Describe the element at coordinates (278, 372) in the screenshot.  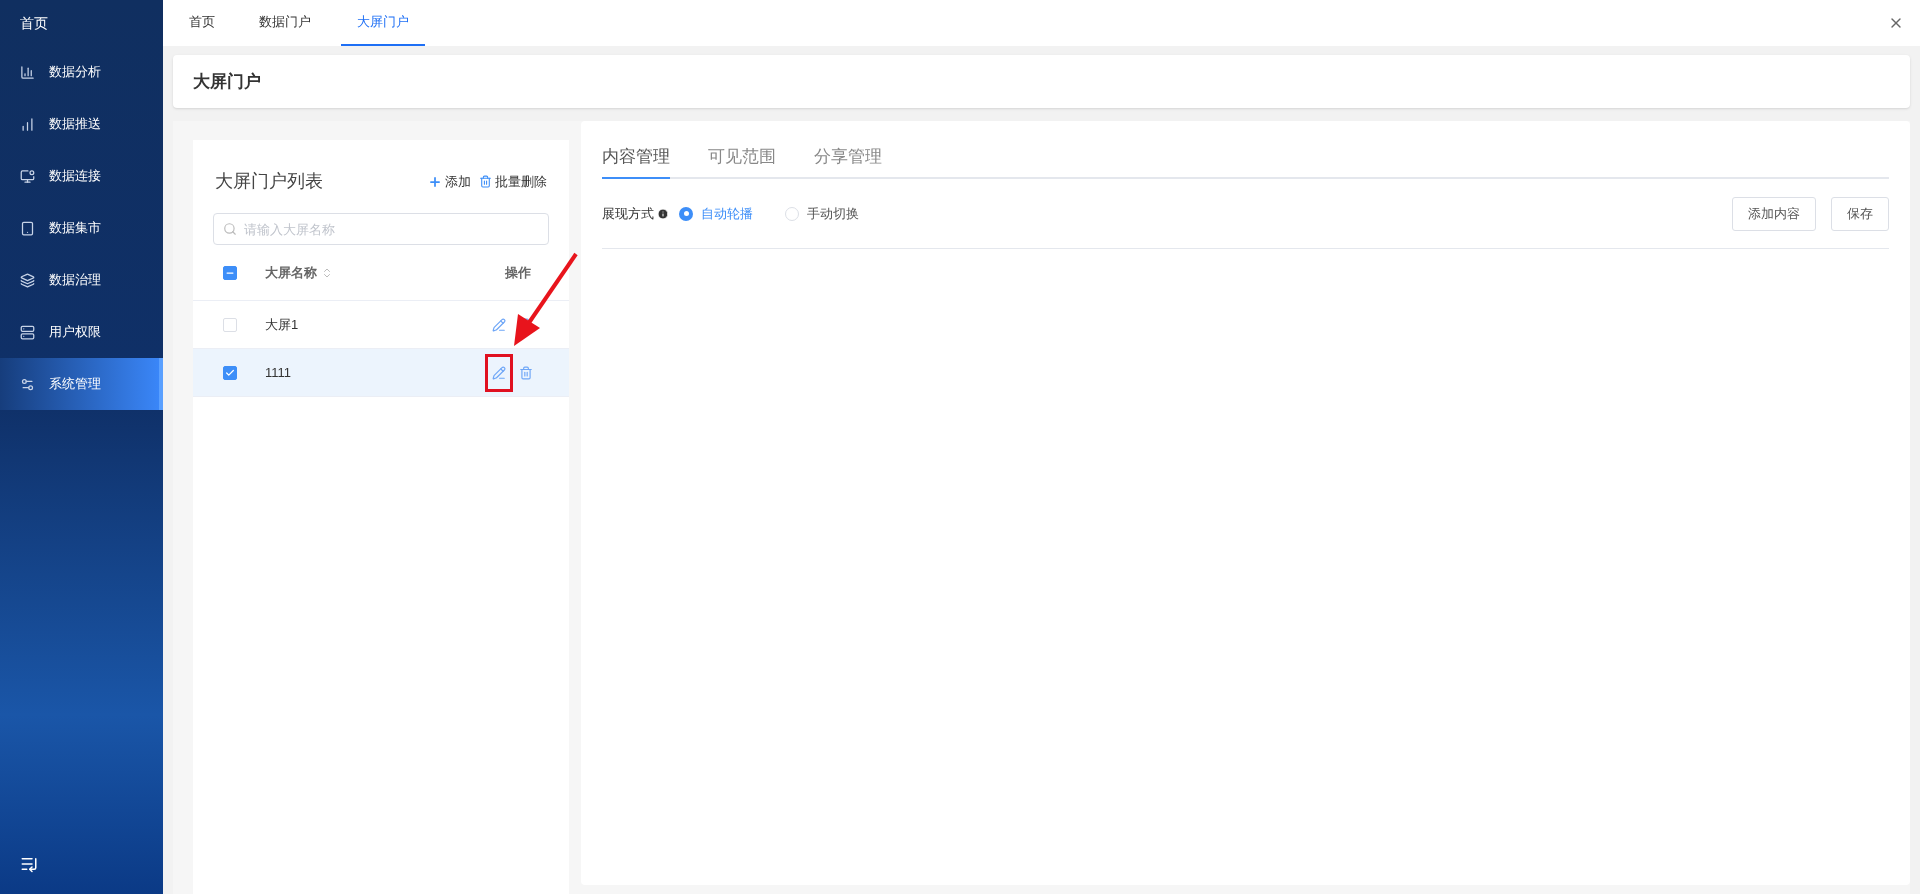
I see `table-cell-text: 1111` at that location.